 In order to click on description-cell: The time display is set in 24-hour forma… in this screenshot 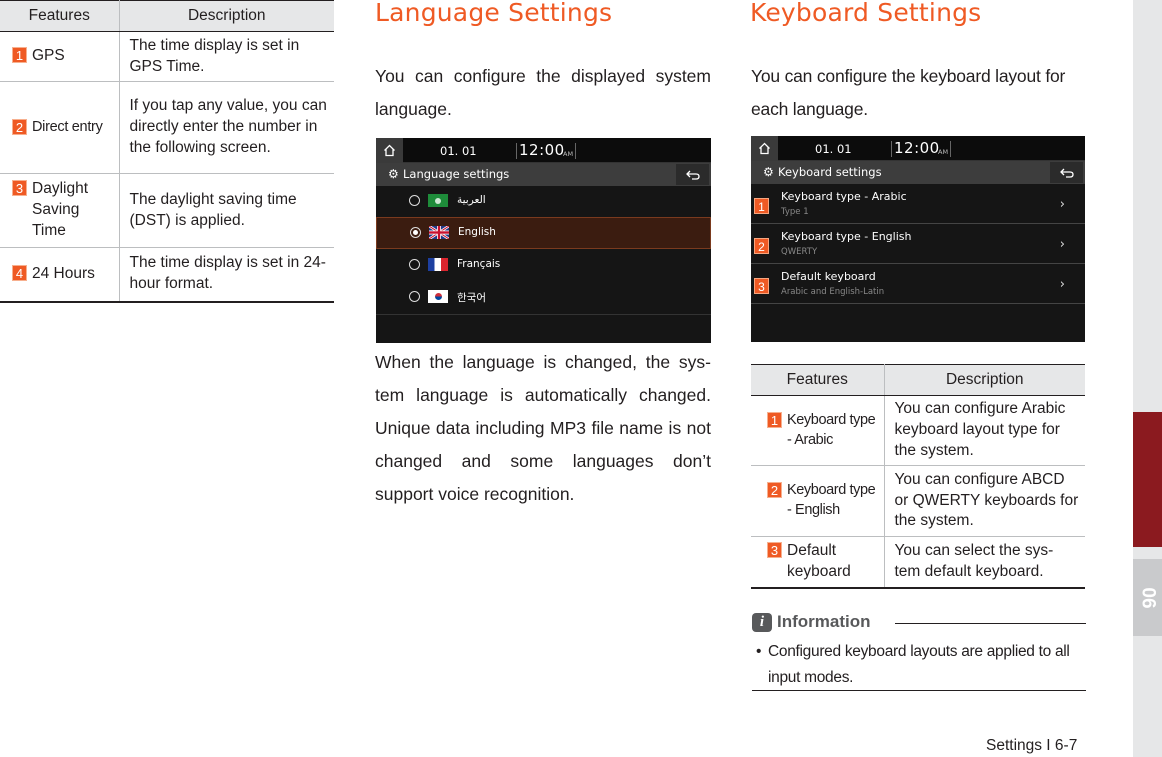, I will do `click(226, 275)`.